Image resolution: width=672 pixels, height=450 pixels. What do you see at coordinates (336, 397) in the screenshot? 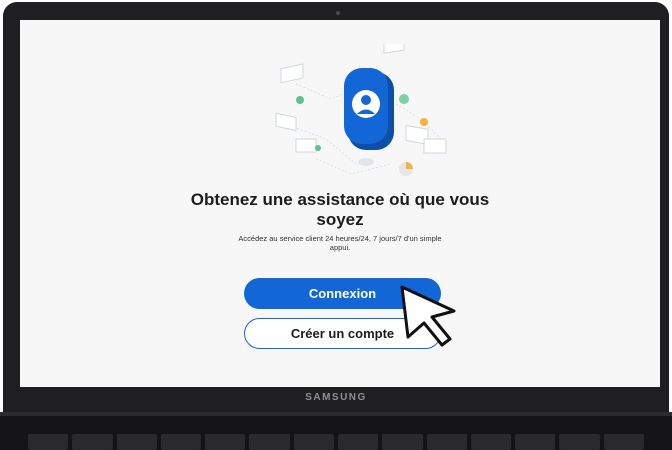
I see `brand-logo: SAMSUNG` at bounding box center [336, 397].